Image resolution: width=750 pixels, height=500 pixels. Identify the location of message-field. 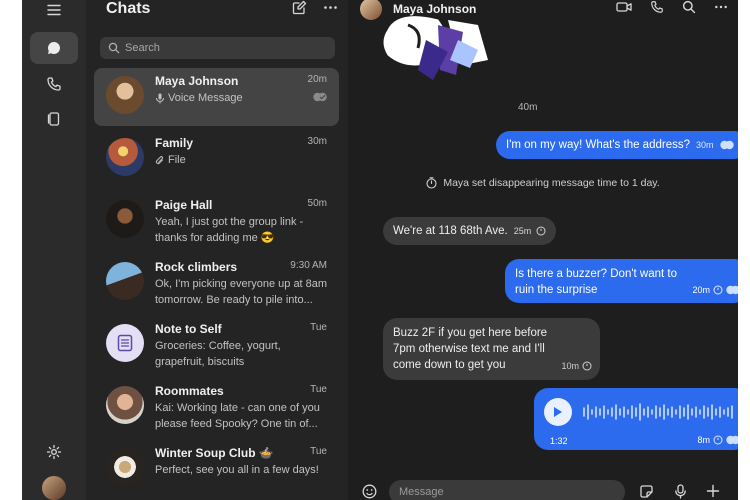
(507, 490).